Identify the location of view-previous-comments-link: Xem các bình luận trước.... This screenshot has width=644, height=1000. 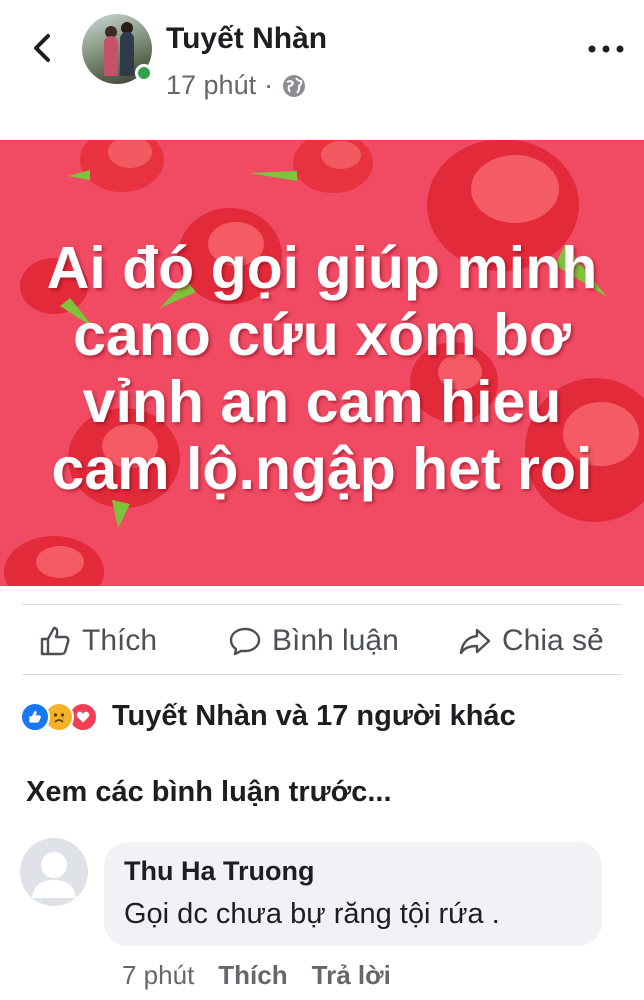
(209, 792).